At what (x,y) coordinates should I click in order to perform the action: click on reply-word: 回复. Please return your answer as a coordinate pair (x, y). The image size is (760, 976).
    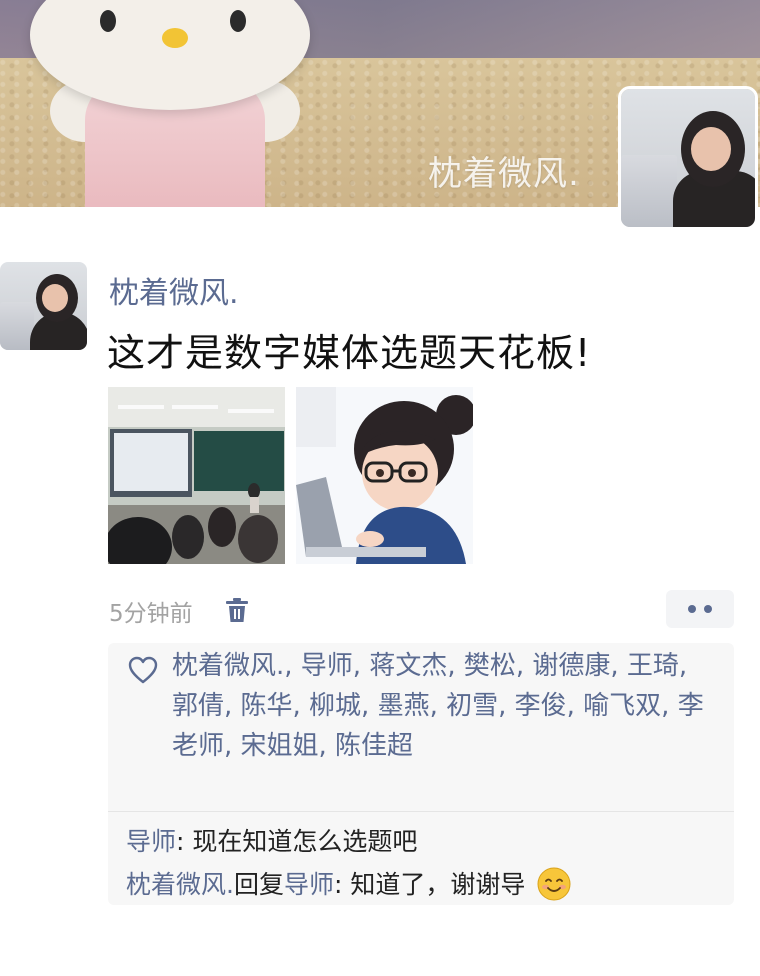
    Looking at the image, I should click on (258, 884).